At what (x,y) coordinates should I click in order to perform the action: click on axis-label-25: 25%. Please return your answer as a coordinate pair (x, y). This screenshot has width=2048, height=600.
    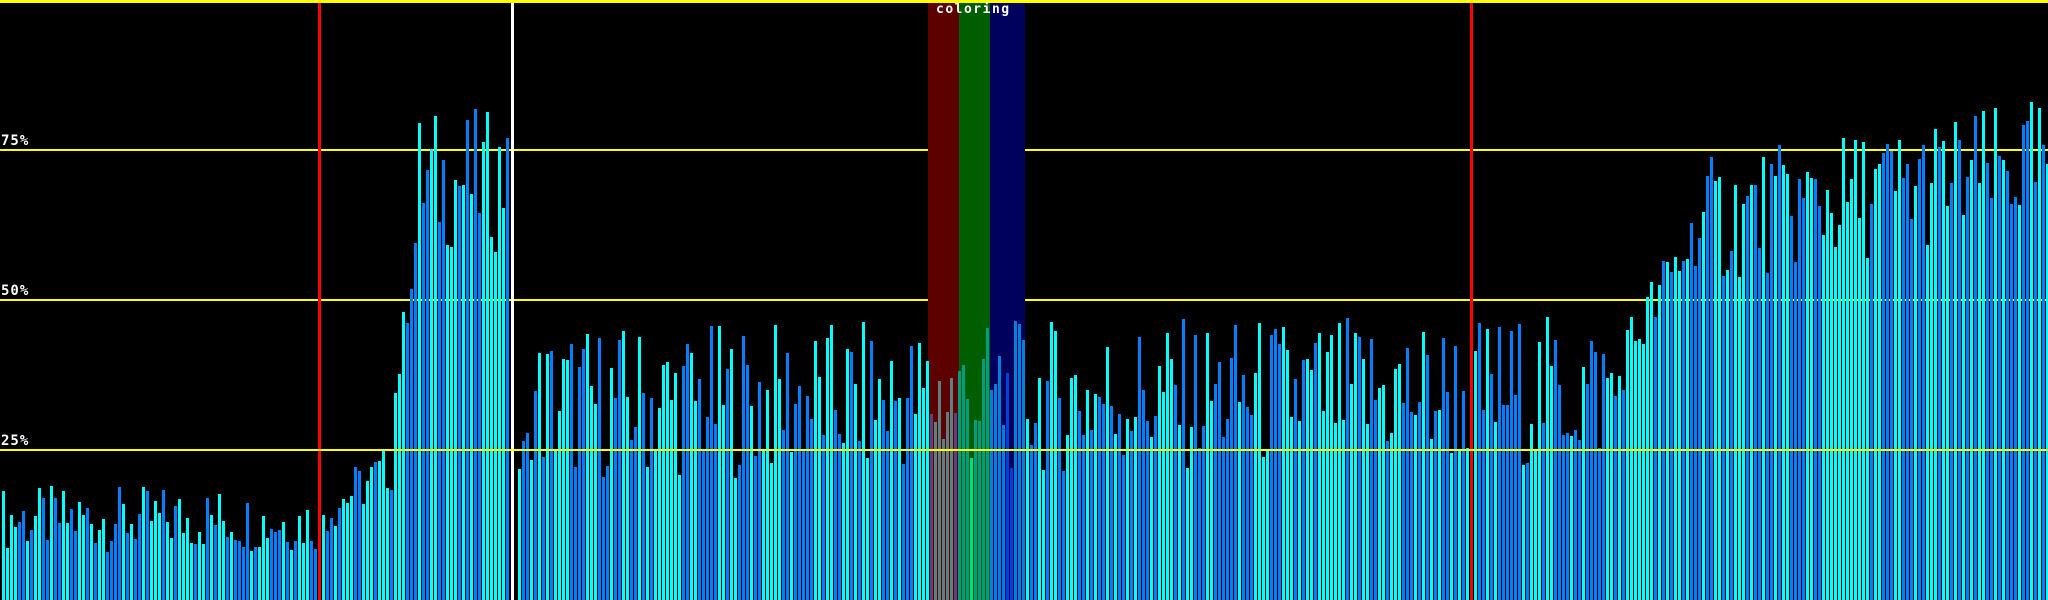
    Looking at the image, I should click on (15, 441).